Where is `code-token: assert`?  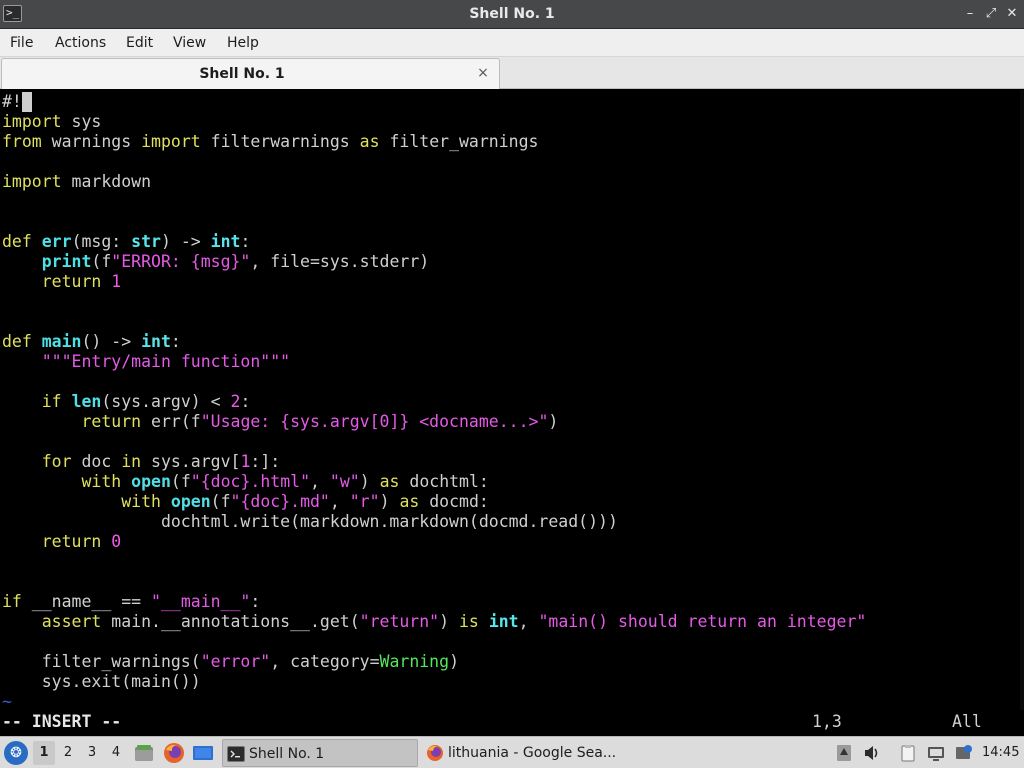 code-token: assert is located at coordinates (71, 621).